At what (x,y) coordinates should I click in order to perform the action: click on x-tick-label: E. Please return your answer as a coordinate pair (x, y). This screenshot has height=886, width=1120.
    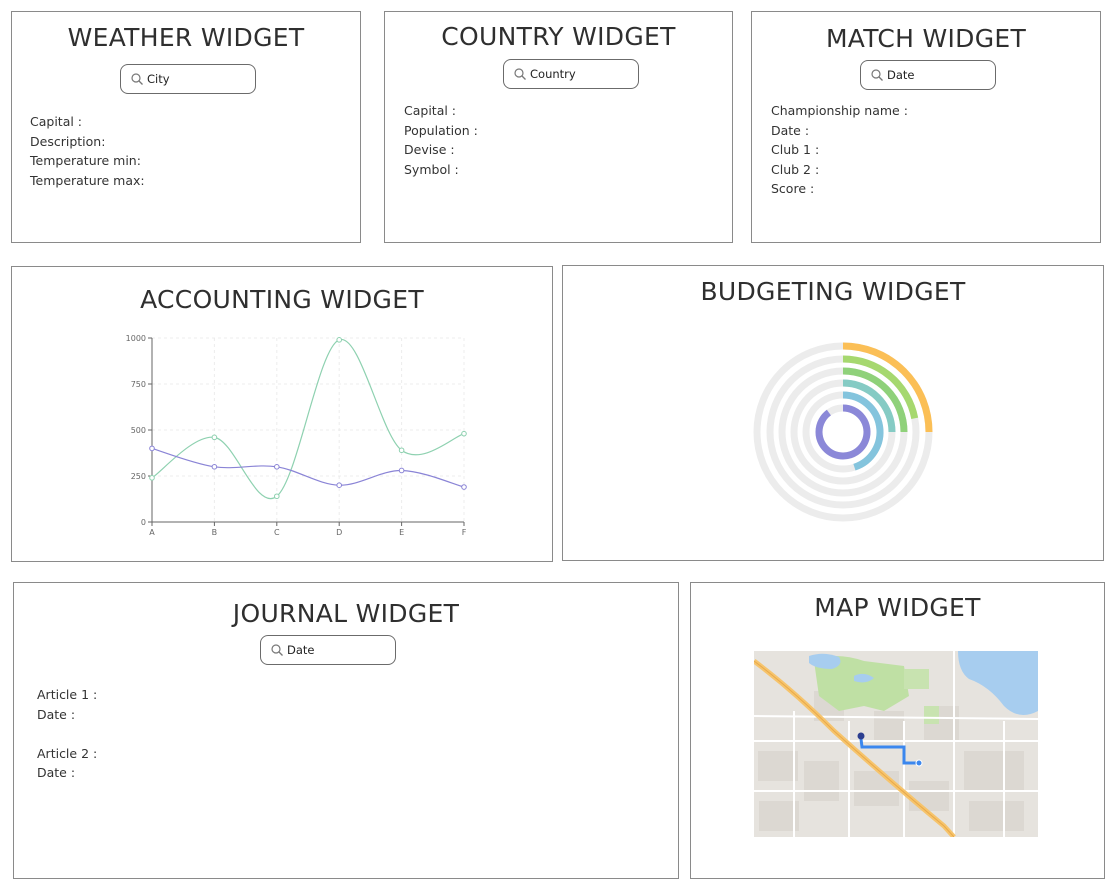
    Looking at the image, I should click on (401, 532).